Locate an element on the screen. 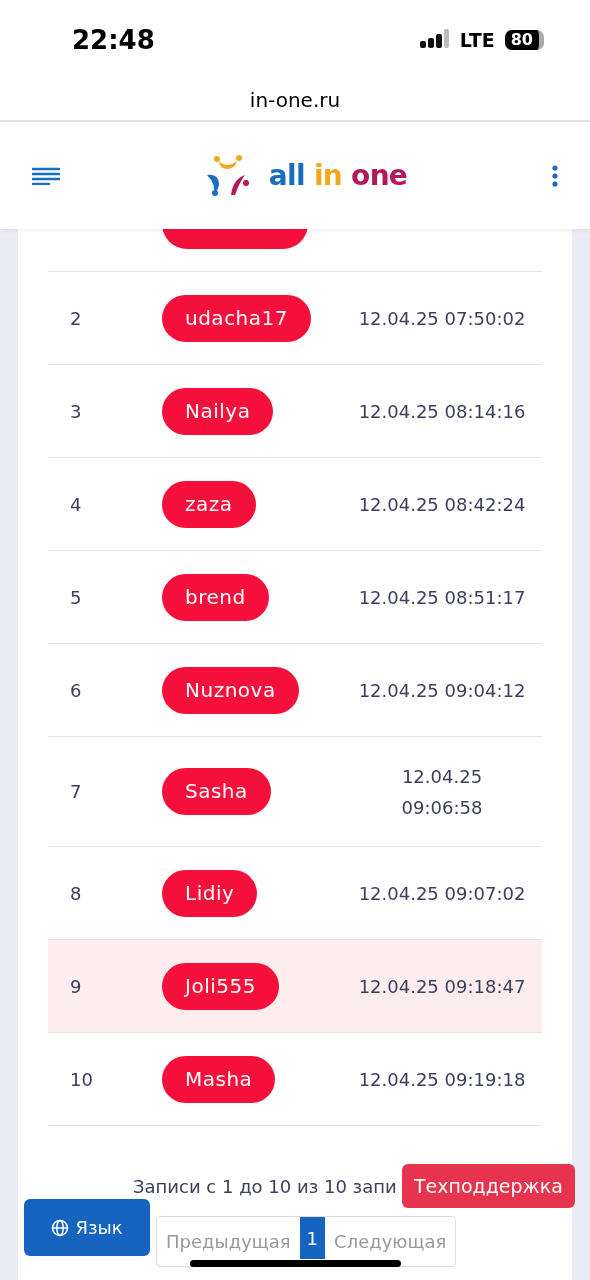 Image resolution: width=590 pixels, height=1280 pixels. signal-icon is located at coordinates (434, 40).